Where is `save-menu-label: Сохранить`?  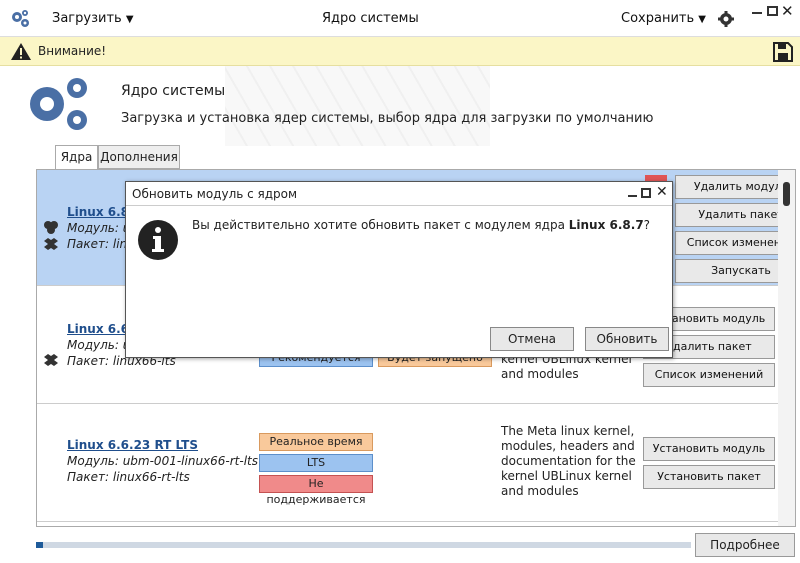
save-menu-label: Сохранить is located at coordinates (658, 18).